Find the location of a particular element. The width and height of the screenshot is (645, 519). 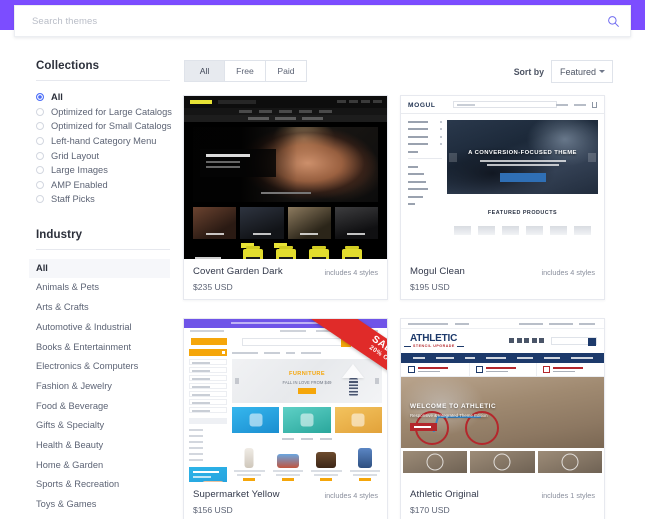

sort-select: Featured is located at coordinates (582, 71).